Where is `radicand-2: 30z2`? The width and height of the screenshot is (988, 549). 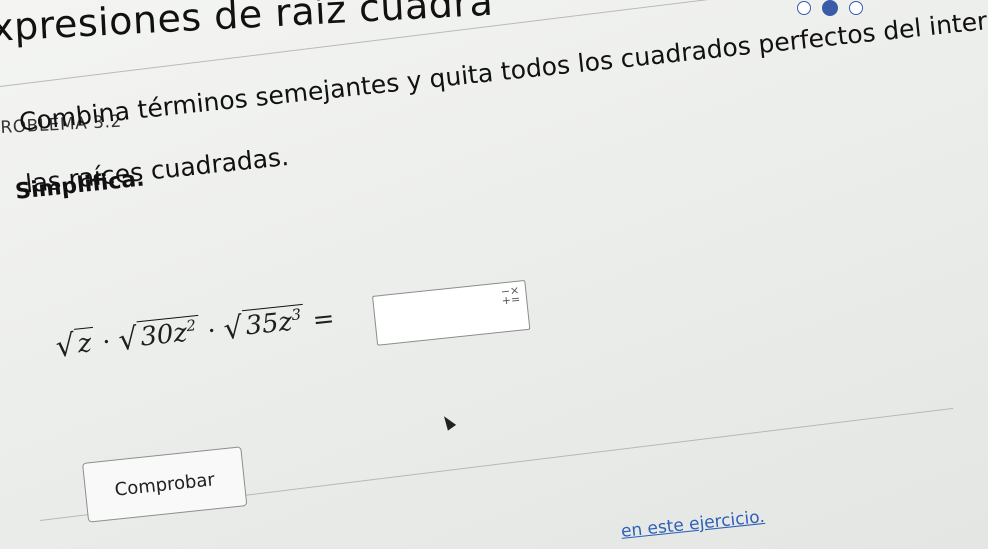 radicand-2: 30z2 is located at coordinates (169, 334).